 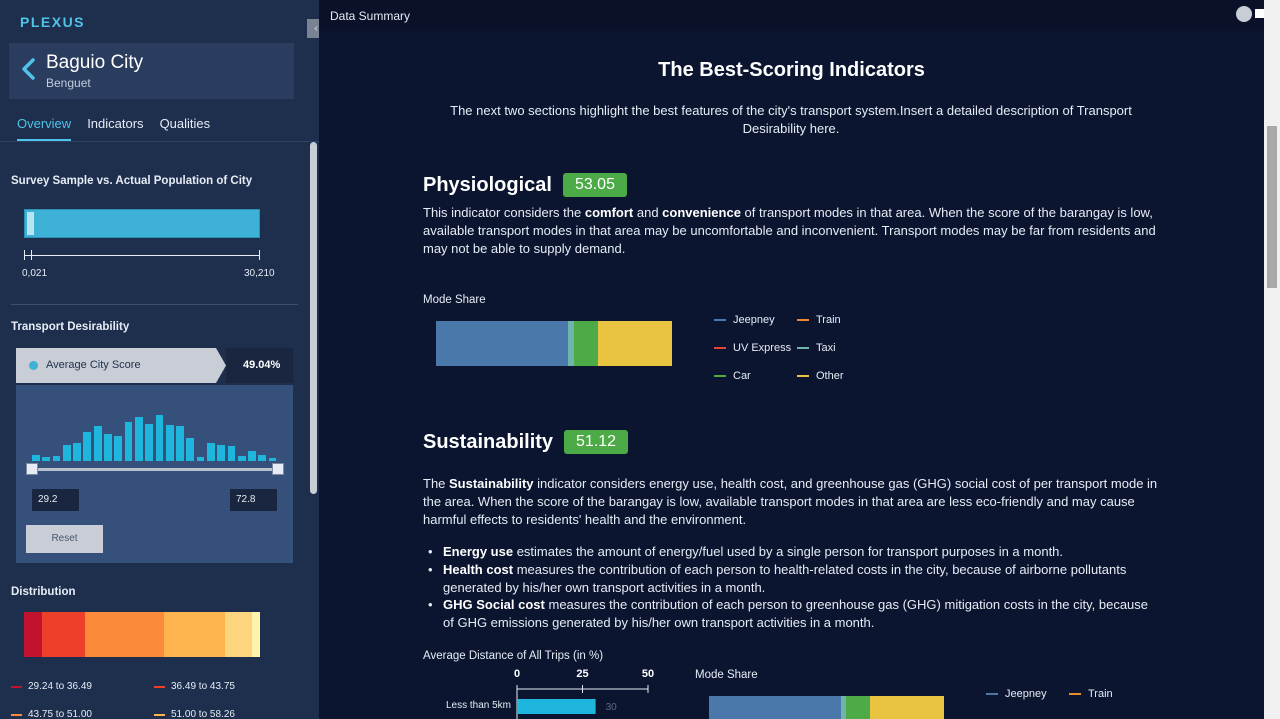 I want to click on province-name: Benguet, so click(x=68, y=83).